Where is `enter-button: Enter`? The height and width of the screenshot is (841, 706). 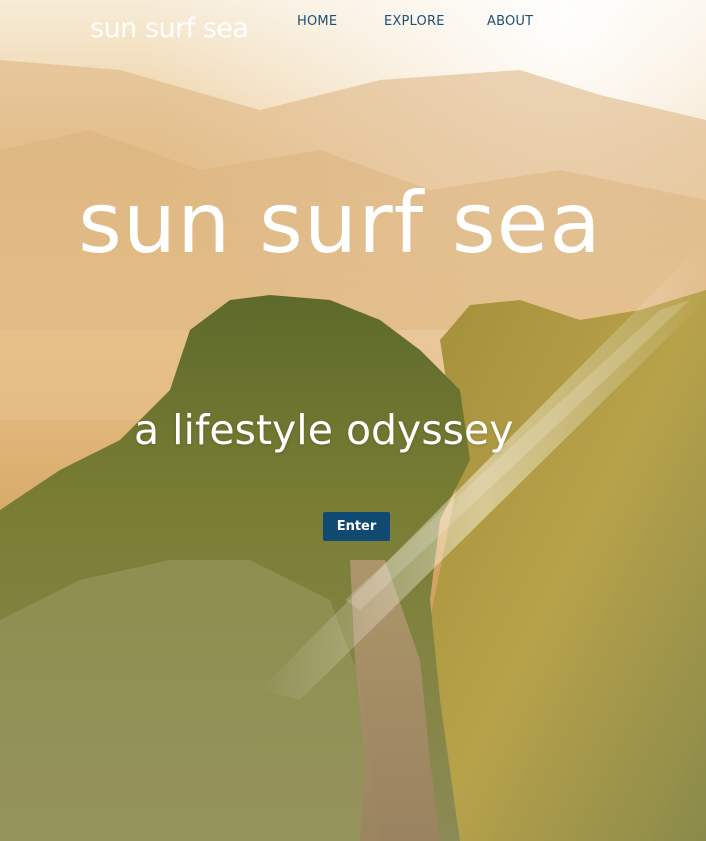 enter-button: Enter is located at coordinates (356, 526).